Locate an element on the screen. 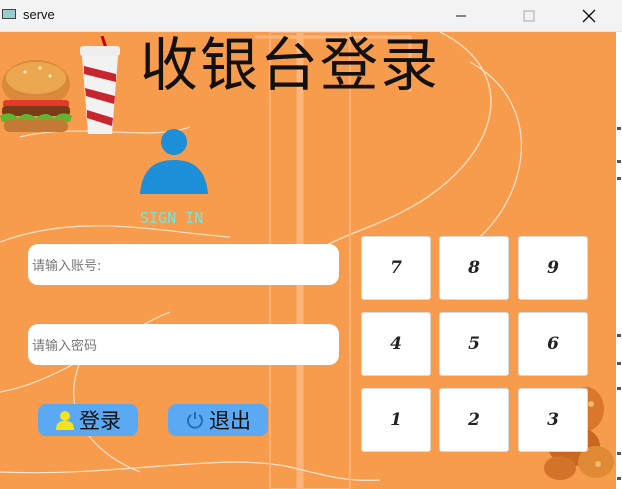 This screenshot has height=489, width=622. exit-label: 退出 is located at coordinates (230, 421).